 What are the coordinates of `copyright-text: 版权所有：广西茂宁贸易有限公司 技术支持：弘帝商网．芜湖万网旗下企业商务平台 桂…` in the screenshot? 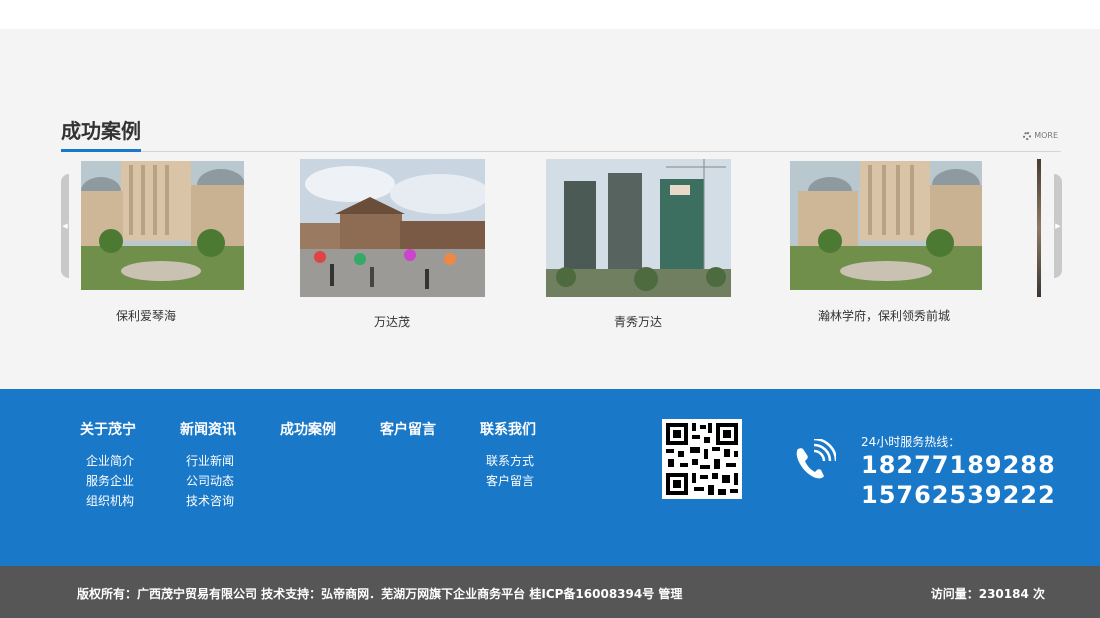 It's located at (380, 594).